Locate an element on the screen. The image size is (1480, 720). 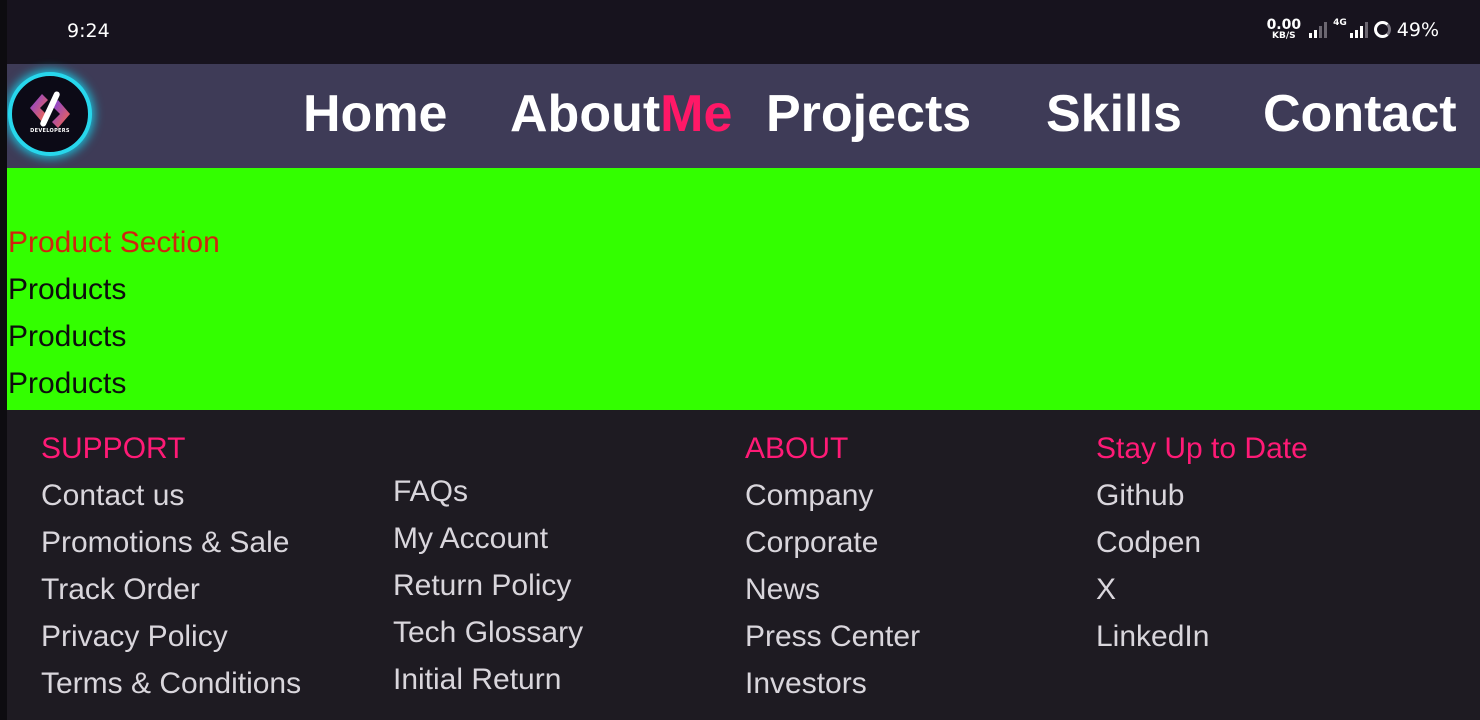
footer-link-codpen: Codpen is located at coordinates (1202, 542).